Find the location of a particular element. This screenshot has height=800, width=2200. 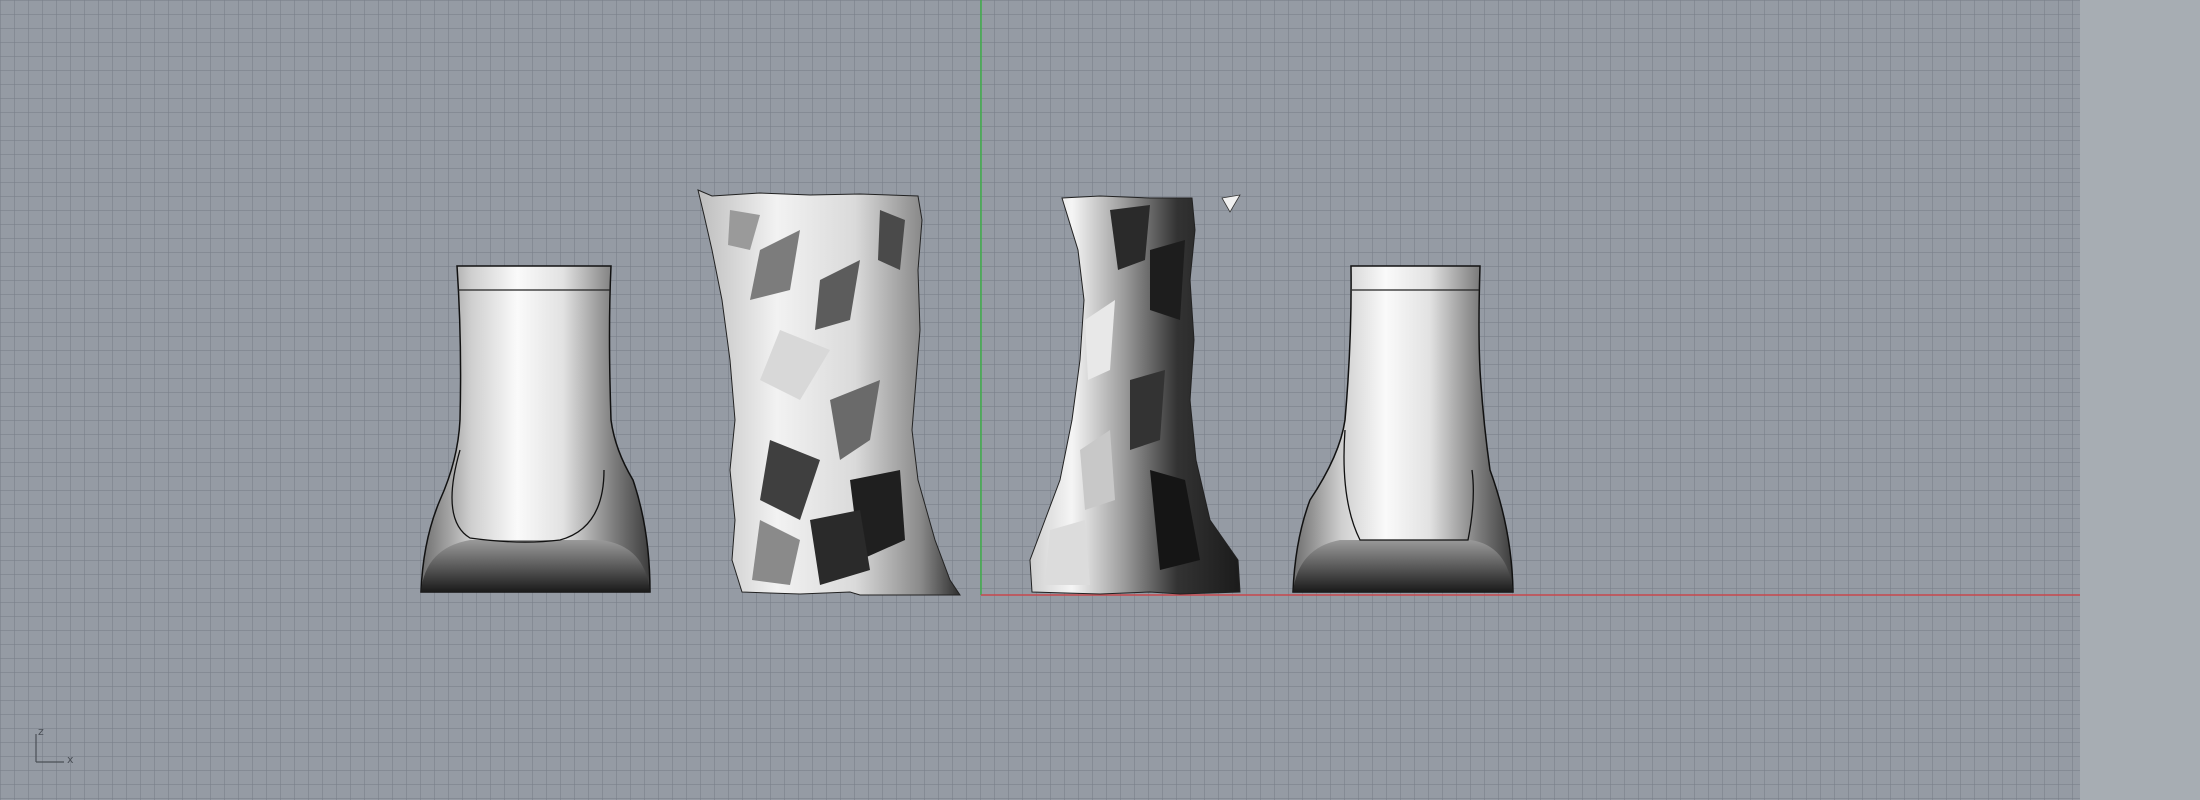

axis-widget is located at coordinates (49, 748).